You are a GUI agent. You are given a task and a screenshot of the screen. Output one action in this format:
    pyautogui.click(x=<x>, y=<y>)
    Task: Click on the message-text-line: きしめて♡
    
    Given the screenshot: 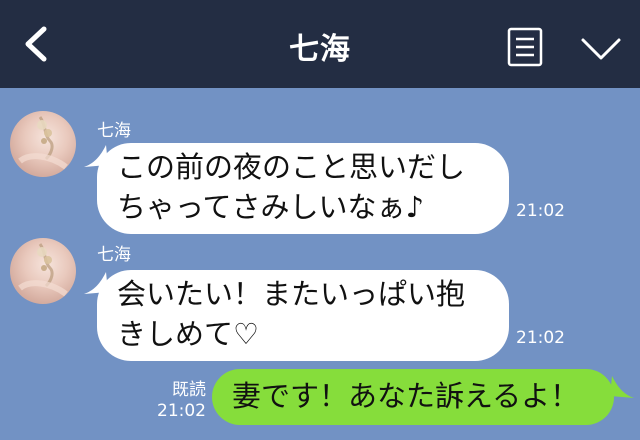 What is the action you would take?
    pyautogui.click(x=188, y=334)
    